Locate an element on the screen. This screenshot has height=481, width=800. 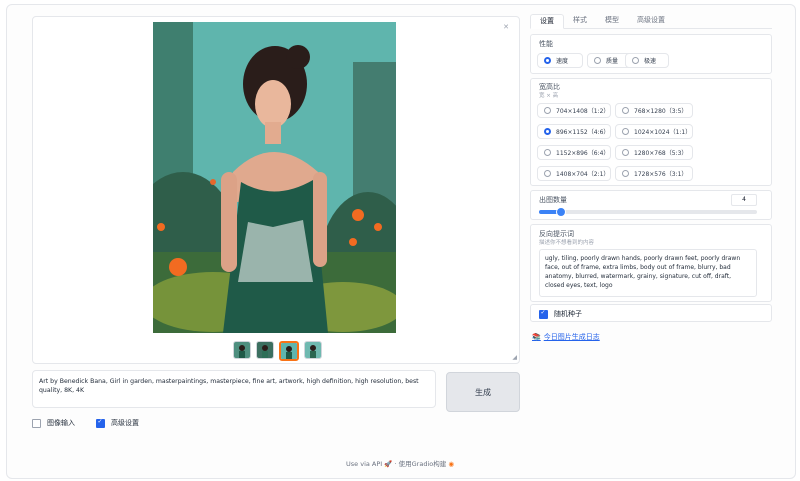
advanced-settings-checkbox: 高级设置 is located at coordinates (117, 423).